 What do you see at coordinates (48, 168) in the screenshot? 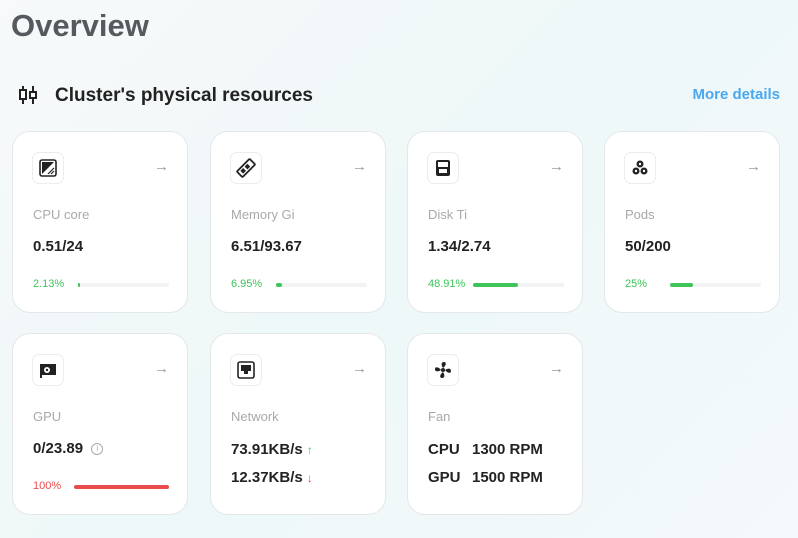
I see `cpu-icon` at bounding box center [48, 168].